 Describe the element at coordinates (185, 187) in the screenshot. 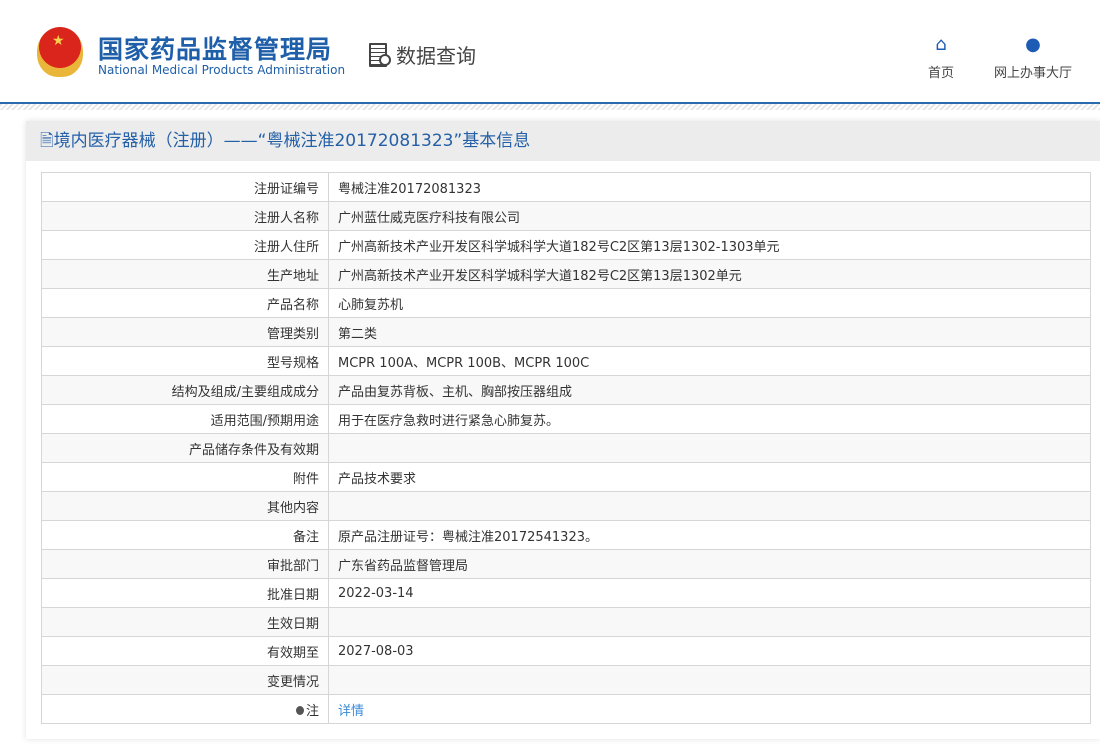

I see `field-label: 注册证编号` at that location.